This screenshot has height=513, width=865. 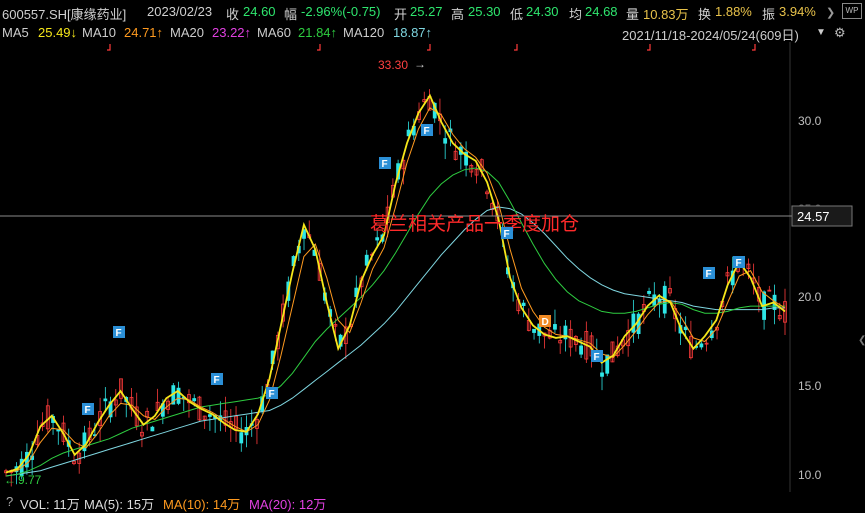 What do you see at coordinates (341, 11) in the screenshot?
I see `change-value: -2.96%(-0.75)` at bounding box center [341, 11].